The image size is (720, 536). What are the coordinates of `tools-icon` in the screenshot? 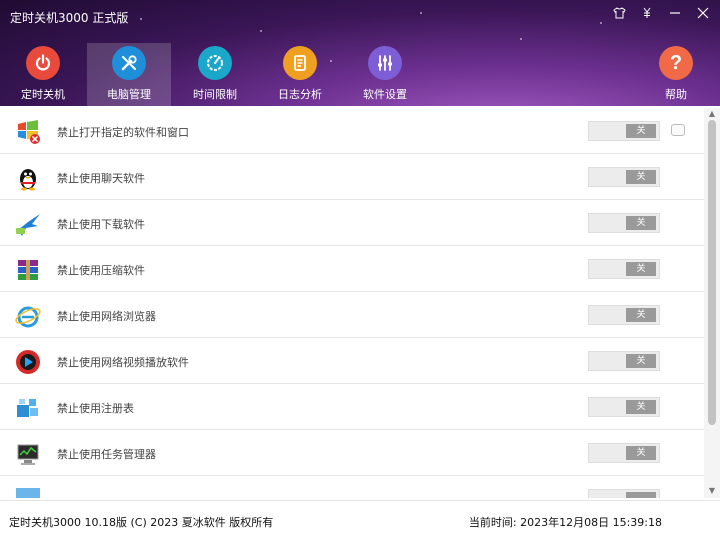 It's located at (129, 63).